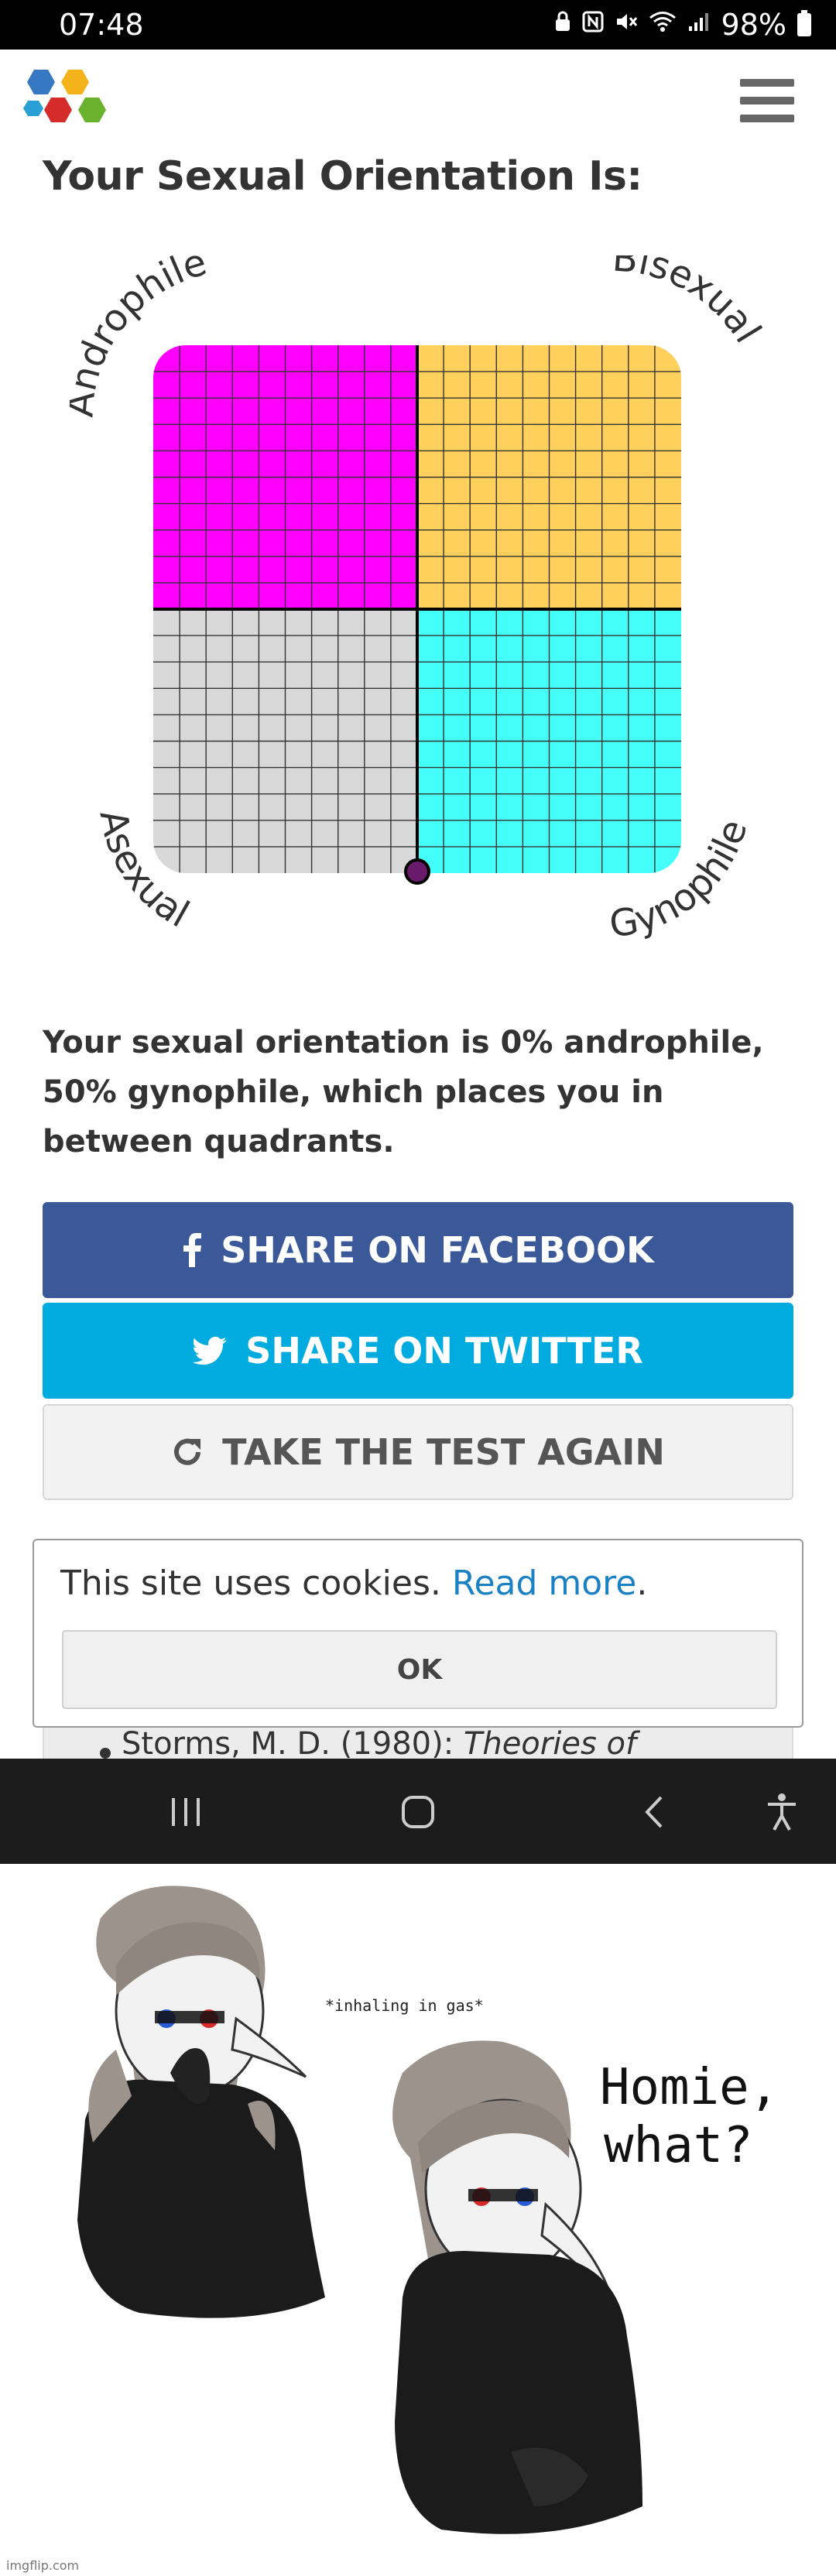  What do you see at coordinates (688, 303) in the screenshot?
I see `svg-text: Bisexual` at bounding box center [688, 303].